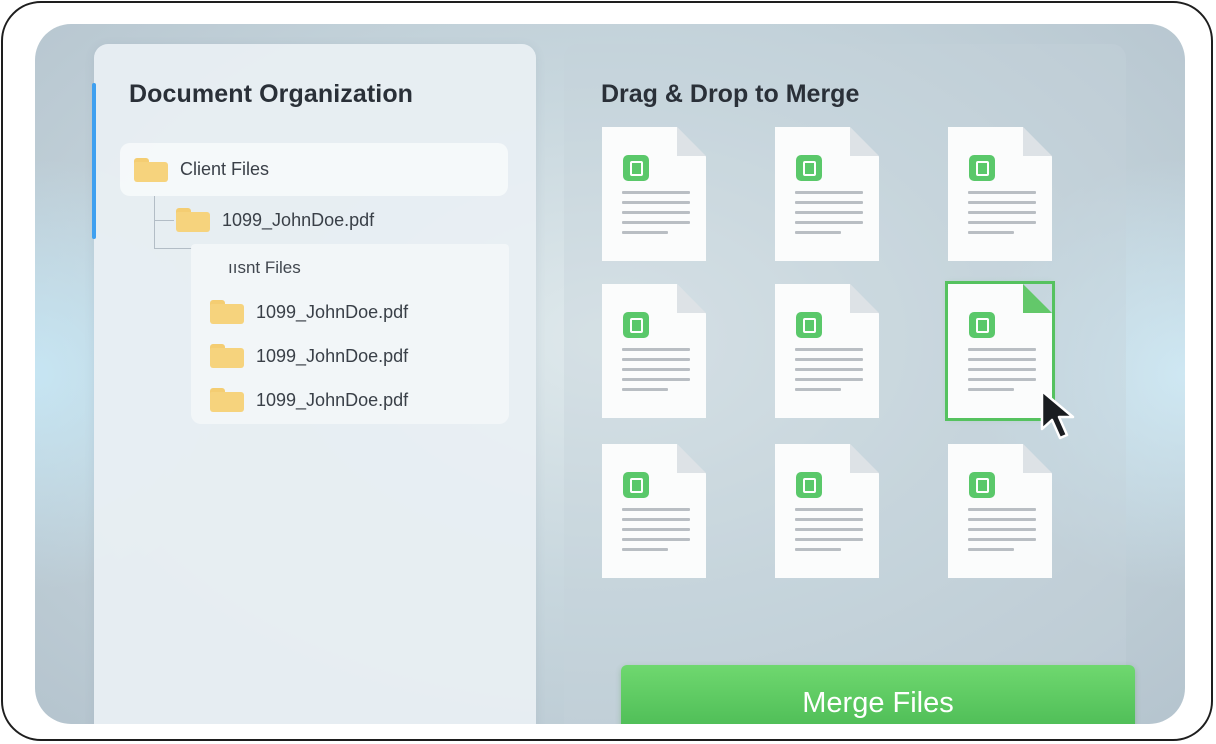 The width and height of the screenshot is (1216, 744). What do you see at coordinates (878, 694) in the screenshot?
I see `merge-files-button: Merge Files` at bounding box center [878, 694].